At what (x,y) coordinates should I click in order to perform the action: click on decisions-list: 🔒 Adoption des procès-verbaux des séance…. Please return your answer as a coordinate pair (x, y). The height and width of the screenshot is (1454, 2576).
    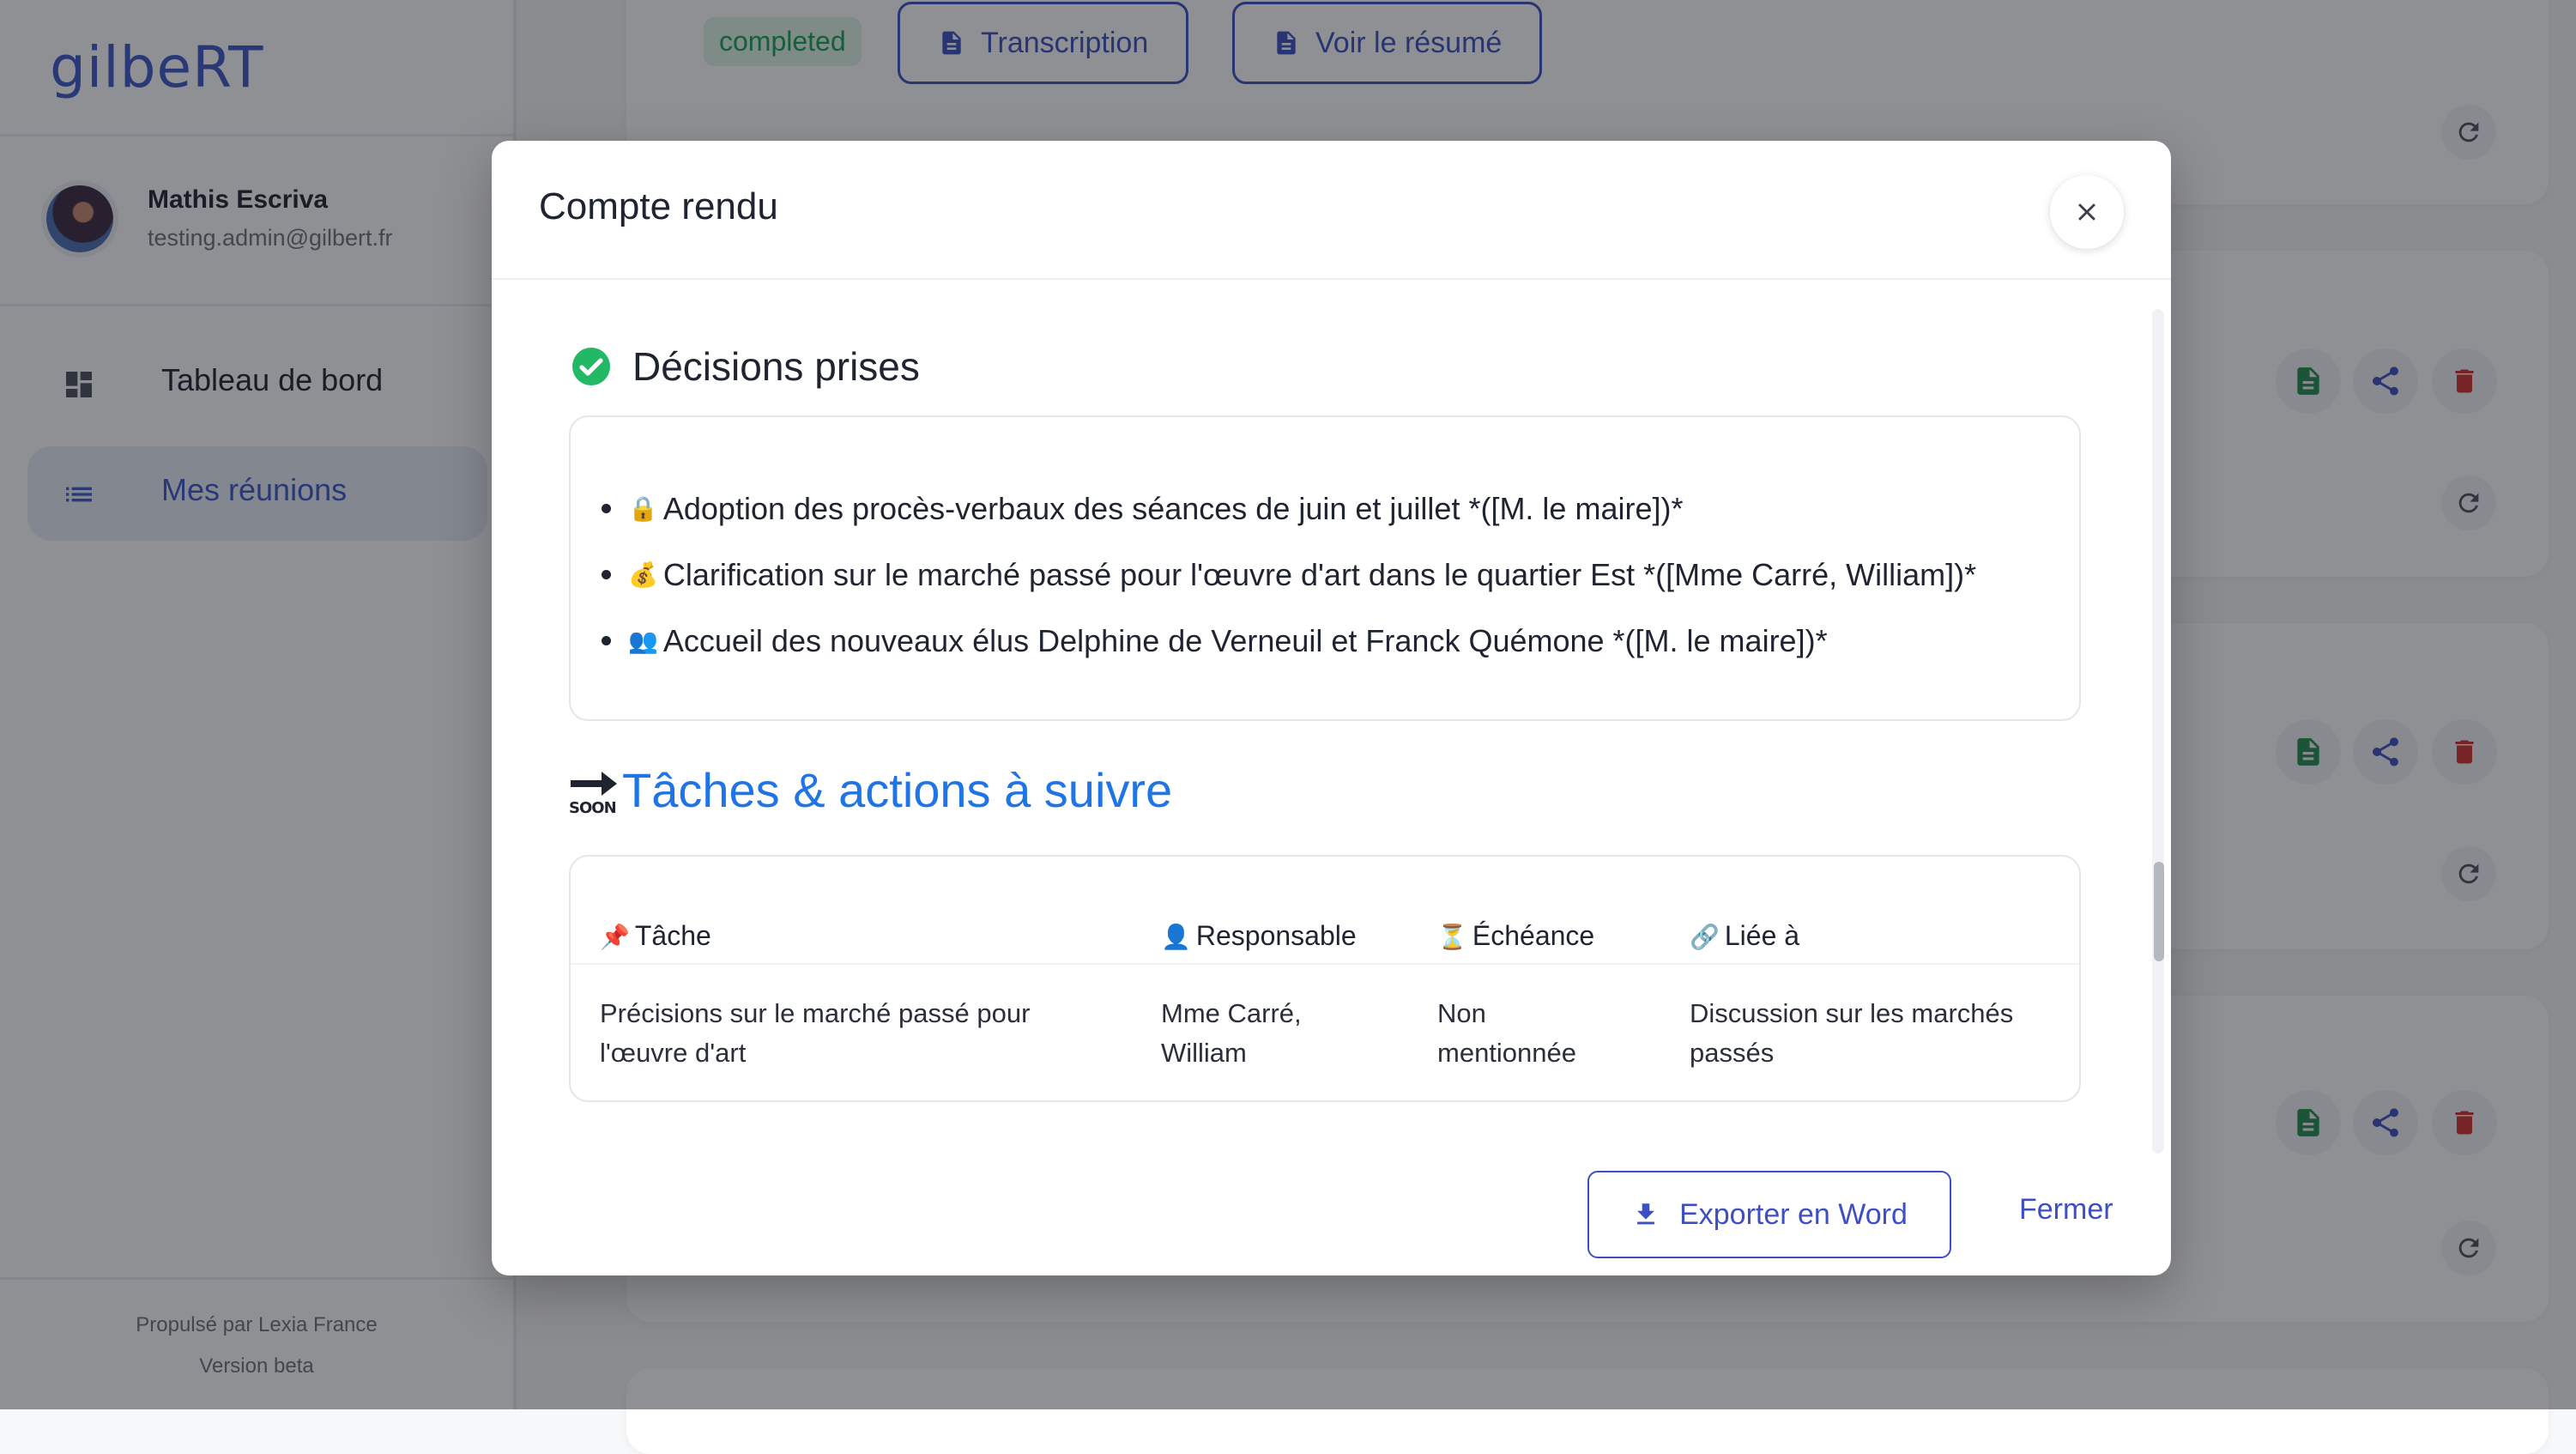
    Looking at the image, I should click on (1289, 575).